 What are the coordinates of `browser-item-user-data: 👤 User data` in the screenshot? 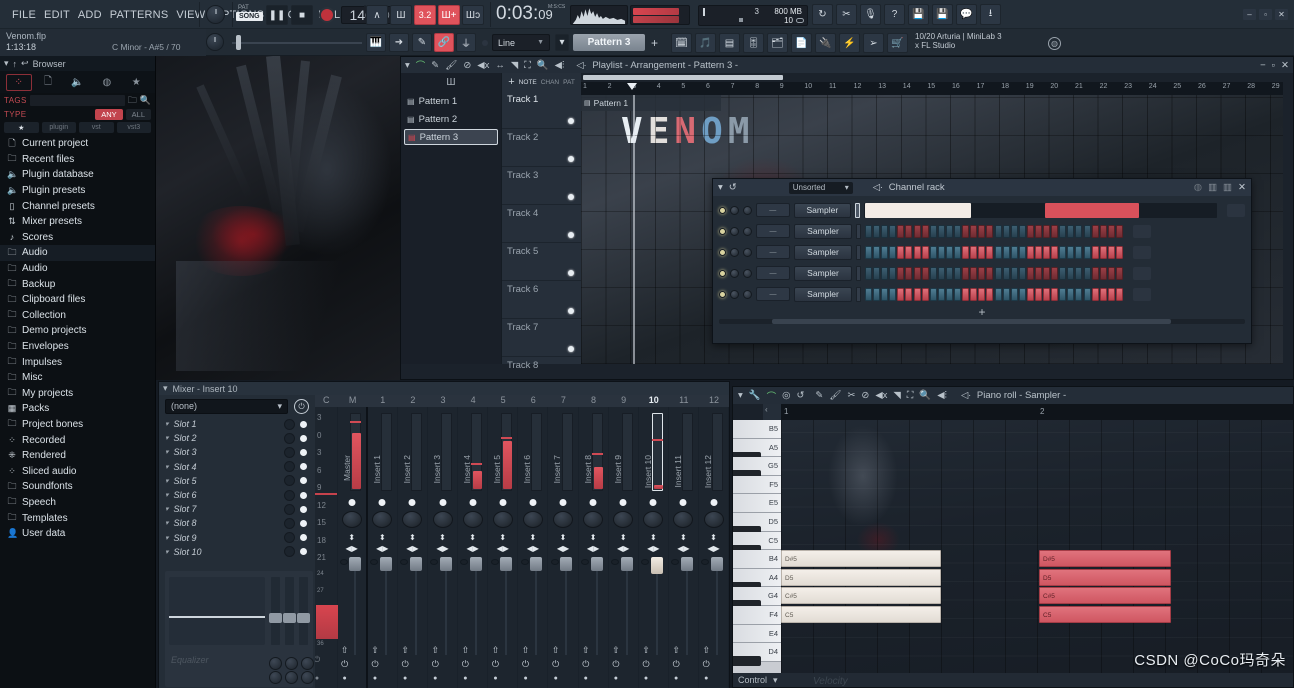 It's located at (77, 534).